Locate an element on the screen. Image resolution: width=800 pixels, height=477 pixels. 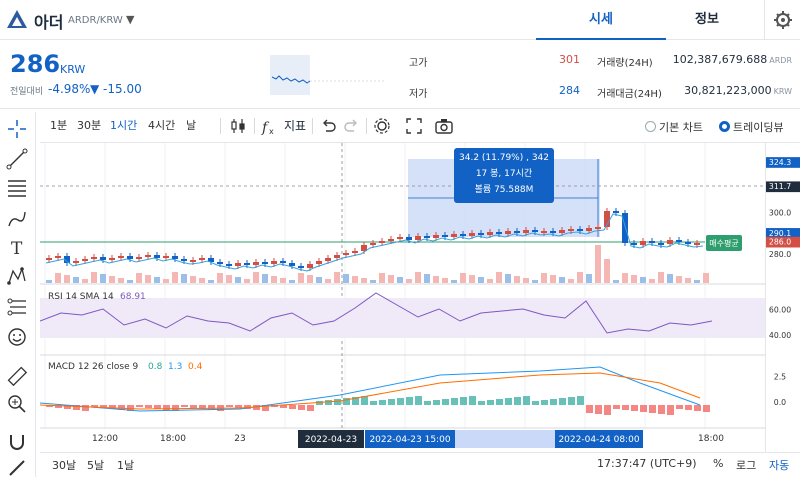
interval-30m: 30분 is located at coordinates (89, 126).